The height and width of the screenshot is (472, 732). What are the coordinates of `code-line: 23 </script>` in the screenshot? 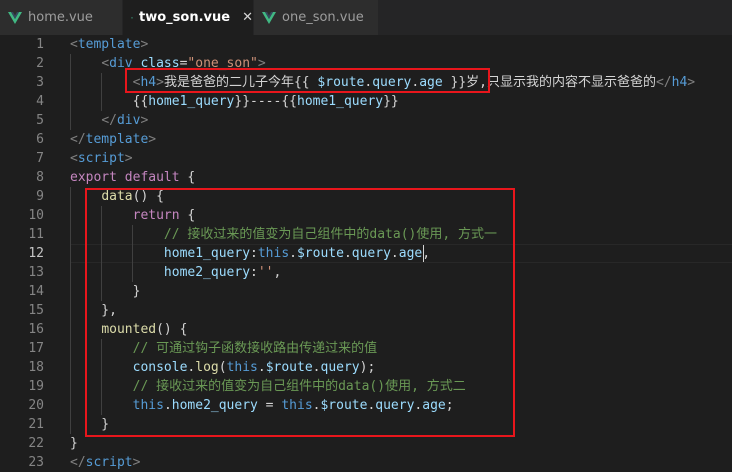 It's located at (366, 462).